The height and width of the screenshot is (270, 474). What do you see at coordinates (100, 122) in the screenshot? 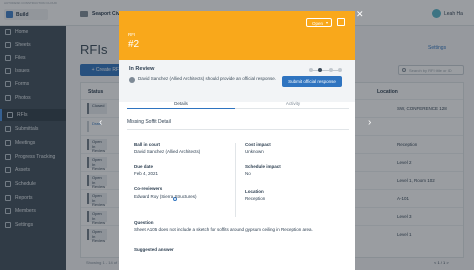
I see `previous-rfi-arrow-icon: ‹` at bounding box center [100, 122].